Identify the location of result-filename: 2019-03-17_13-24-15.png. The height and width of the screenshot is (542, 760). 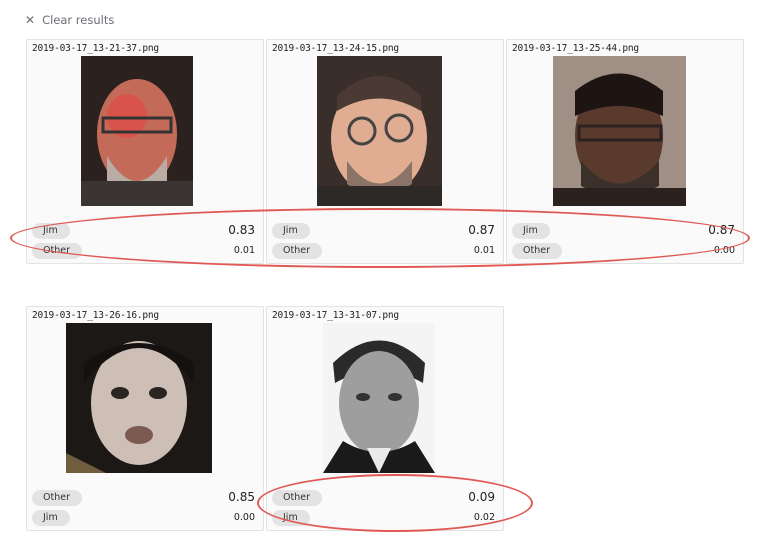
(335, 48).